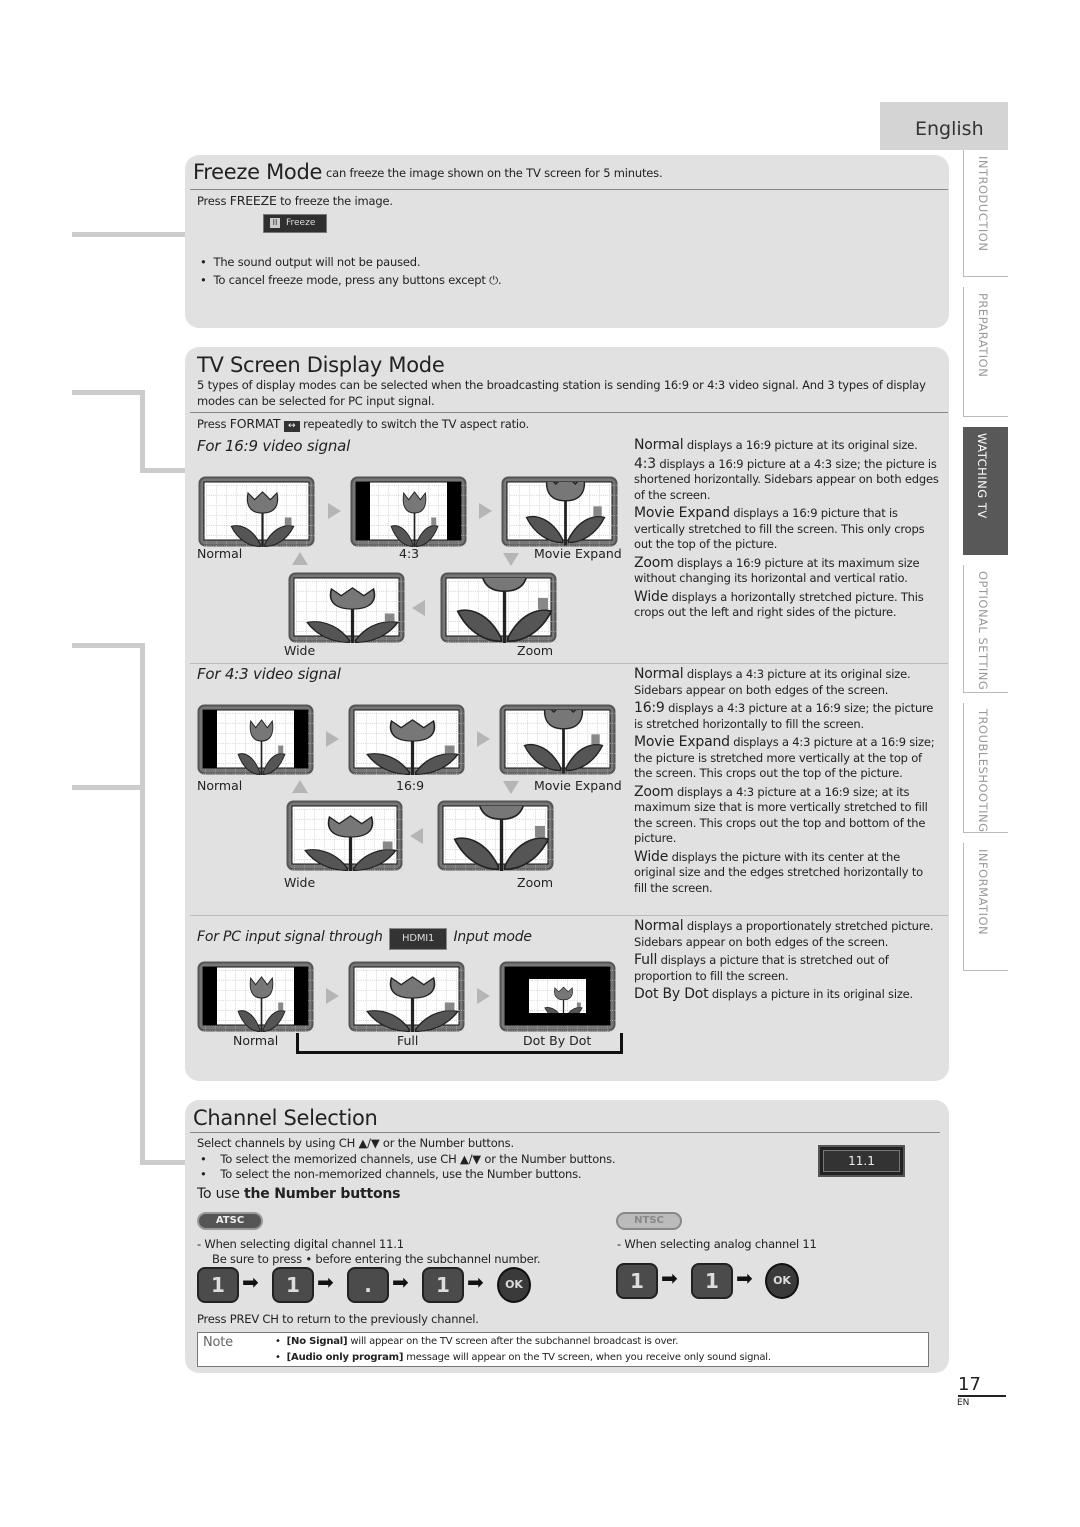  I want to click on heading-16-9: For 16:9 video signal, so click(274, 446).